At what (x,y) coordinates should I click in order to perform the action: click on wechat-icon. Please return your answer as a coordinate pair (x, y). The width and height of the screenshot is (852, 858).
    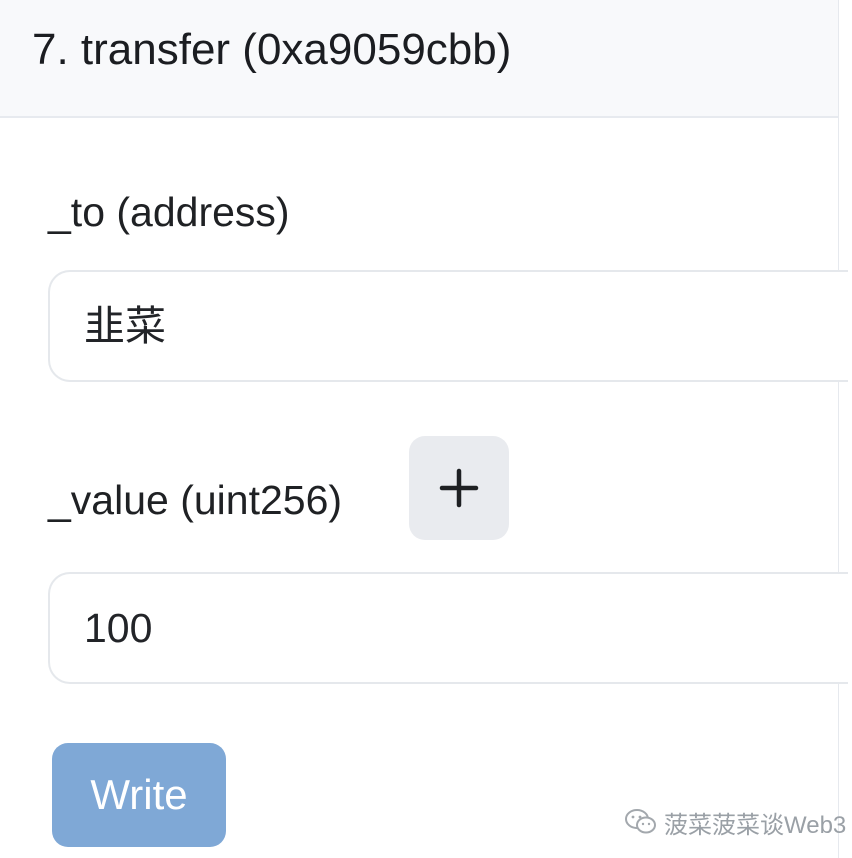
    Looking at the image, I should click on (640, 821).